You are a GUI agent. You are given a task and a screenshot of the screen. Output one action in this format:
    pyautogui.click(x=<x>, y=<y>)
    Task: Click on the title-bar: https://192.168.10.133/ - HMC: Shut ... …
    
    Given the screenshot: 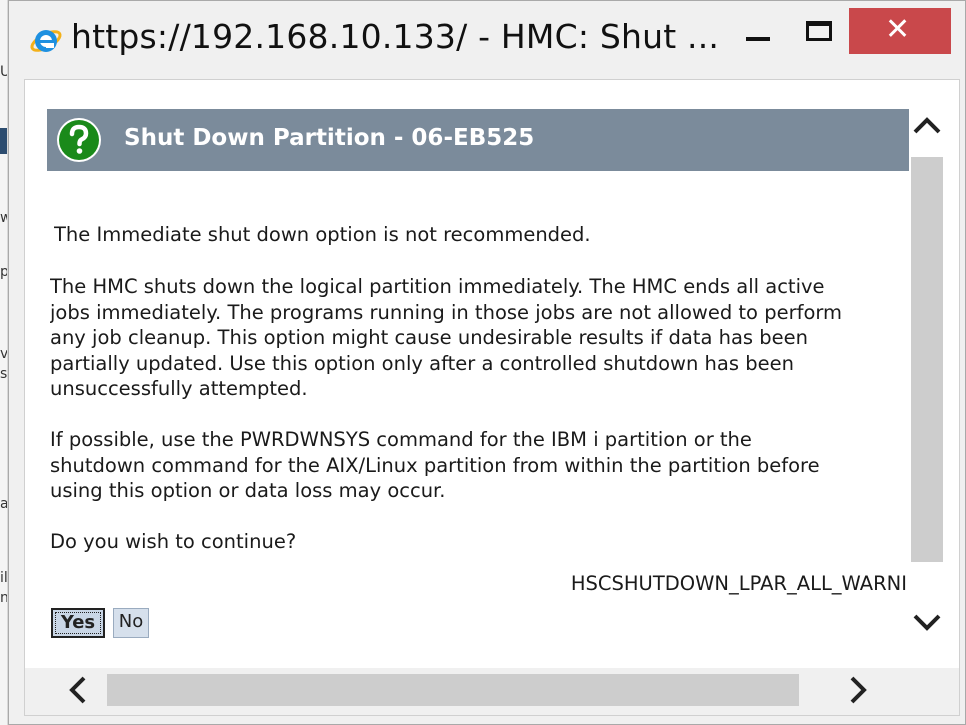 What is the action you would take?
    pyautogui.click(x=487, y=40)
    